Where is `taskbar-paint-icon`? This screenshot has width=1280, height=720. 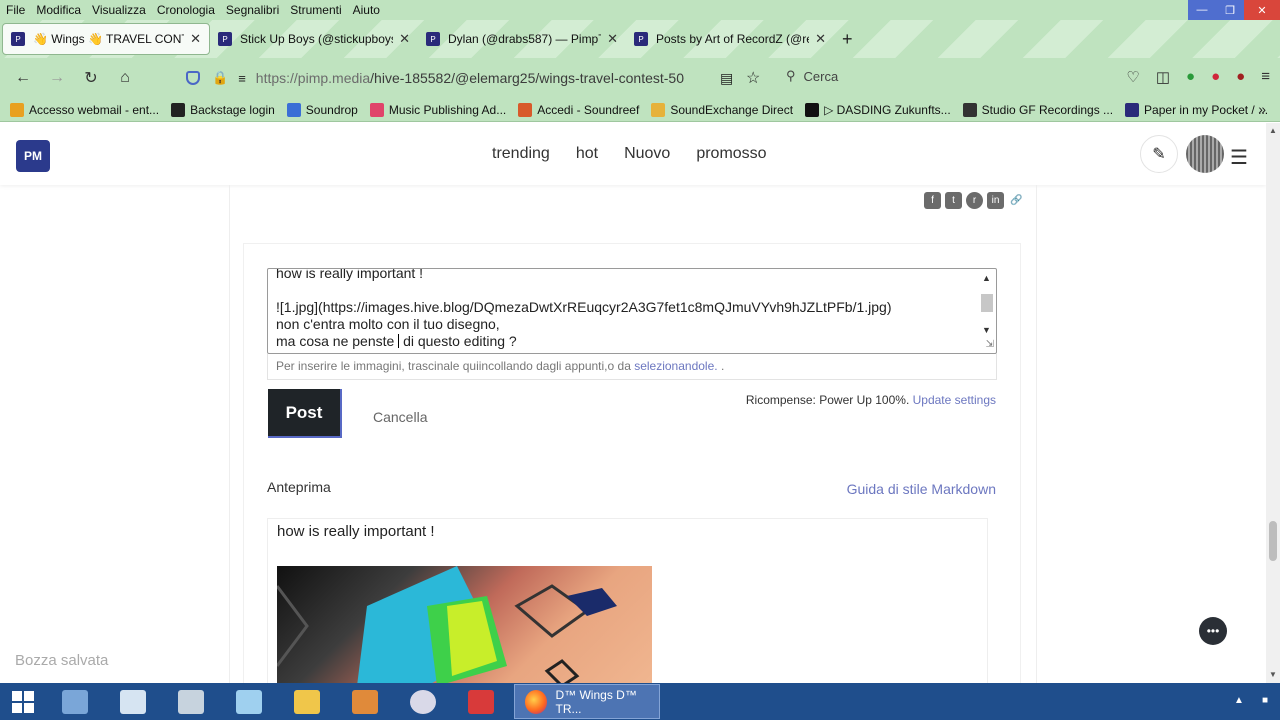 taskbar-paint-icon is located at coordinates (133, 701).